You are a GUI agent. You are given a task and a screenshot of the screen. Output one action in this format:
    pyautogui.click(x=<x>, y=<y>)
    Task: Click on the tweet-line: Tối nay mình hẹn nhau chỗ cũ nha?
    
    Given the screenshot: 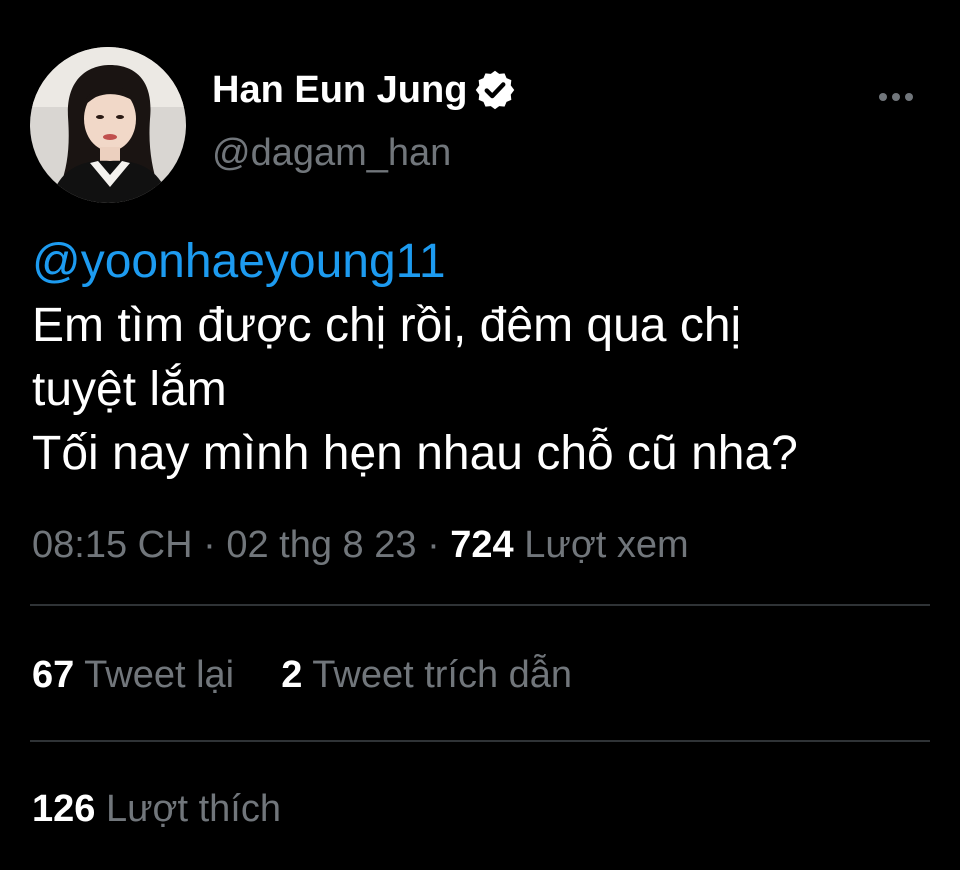 What is the action you would take?
    pyautogui.click(x=415, y=453)
    